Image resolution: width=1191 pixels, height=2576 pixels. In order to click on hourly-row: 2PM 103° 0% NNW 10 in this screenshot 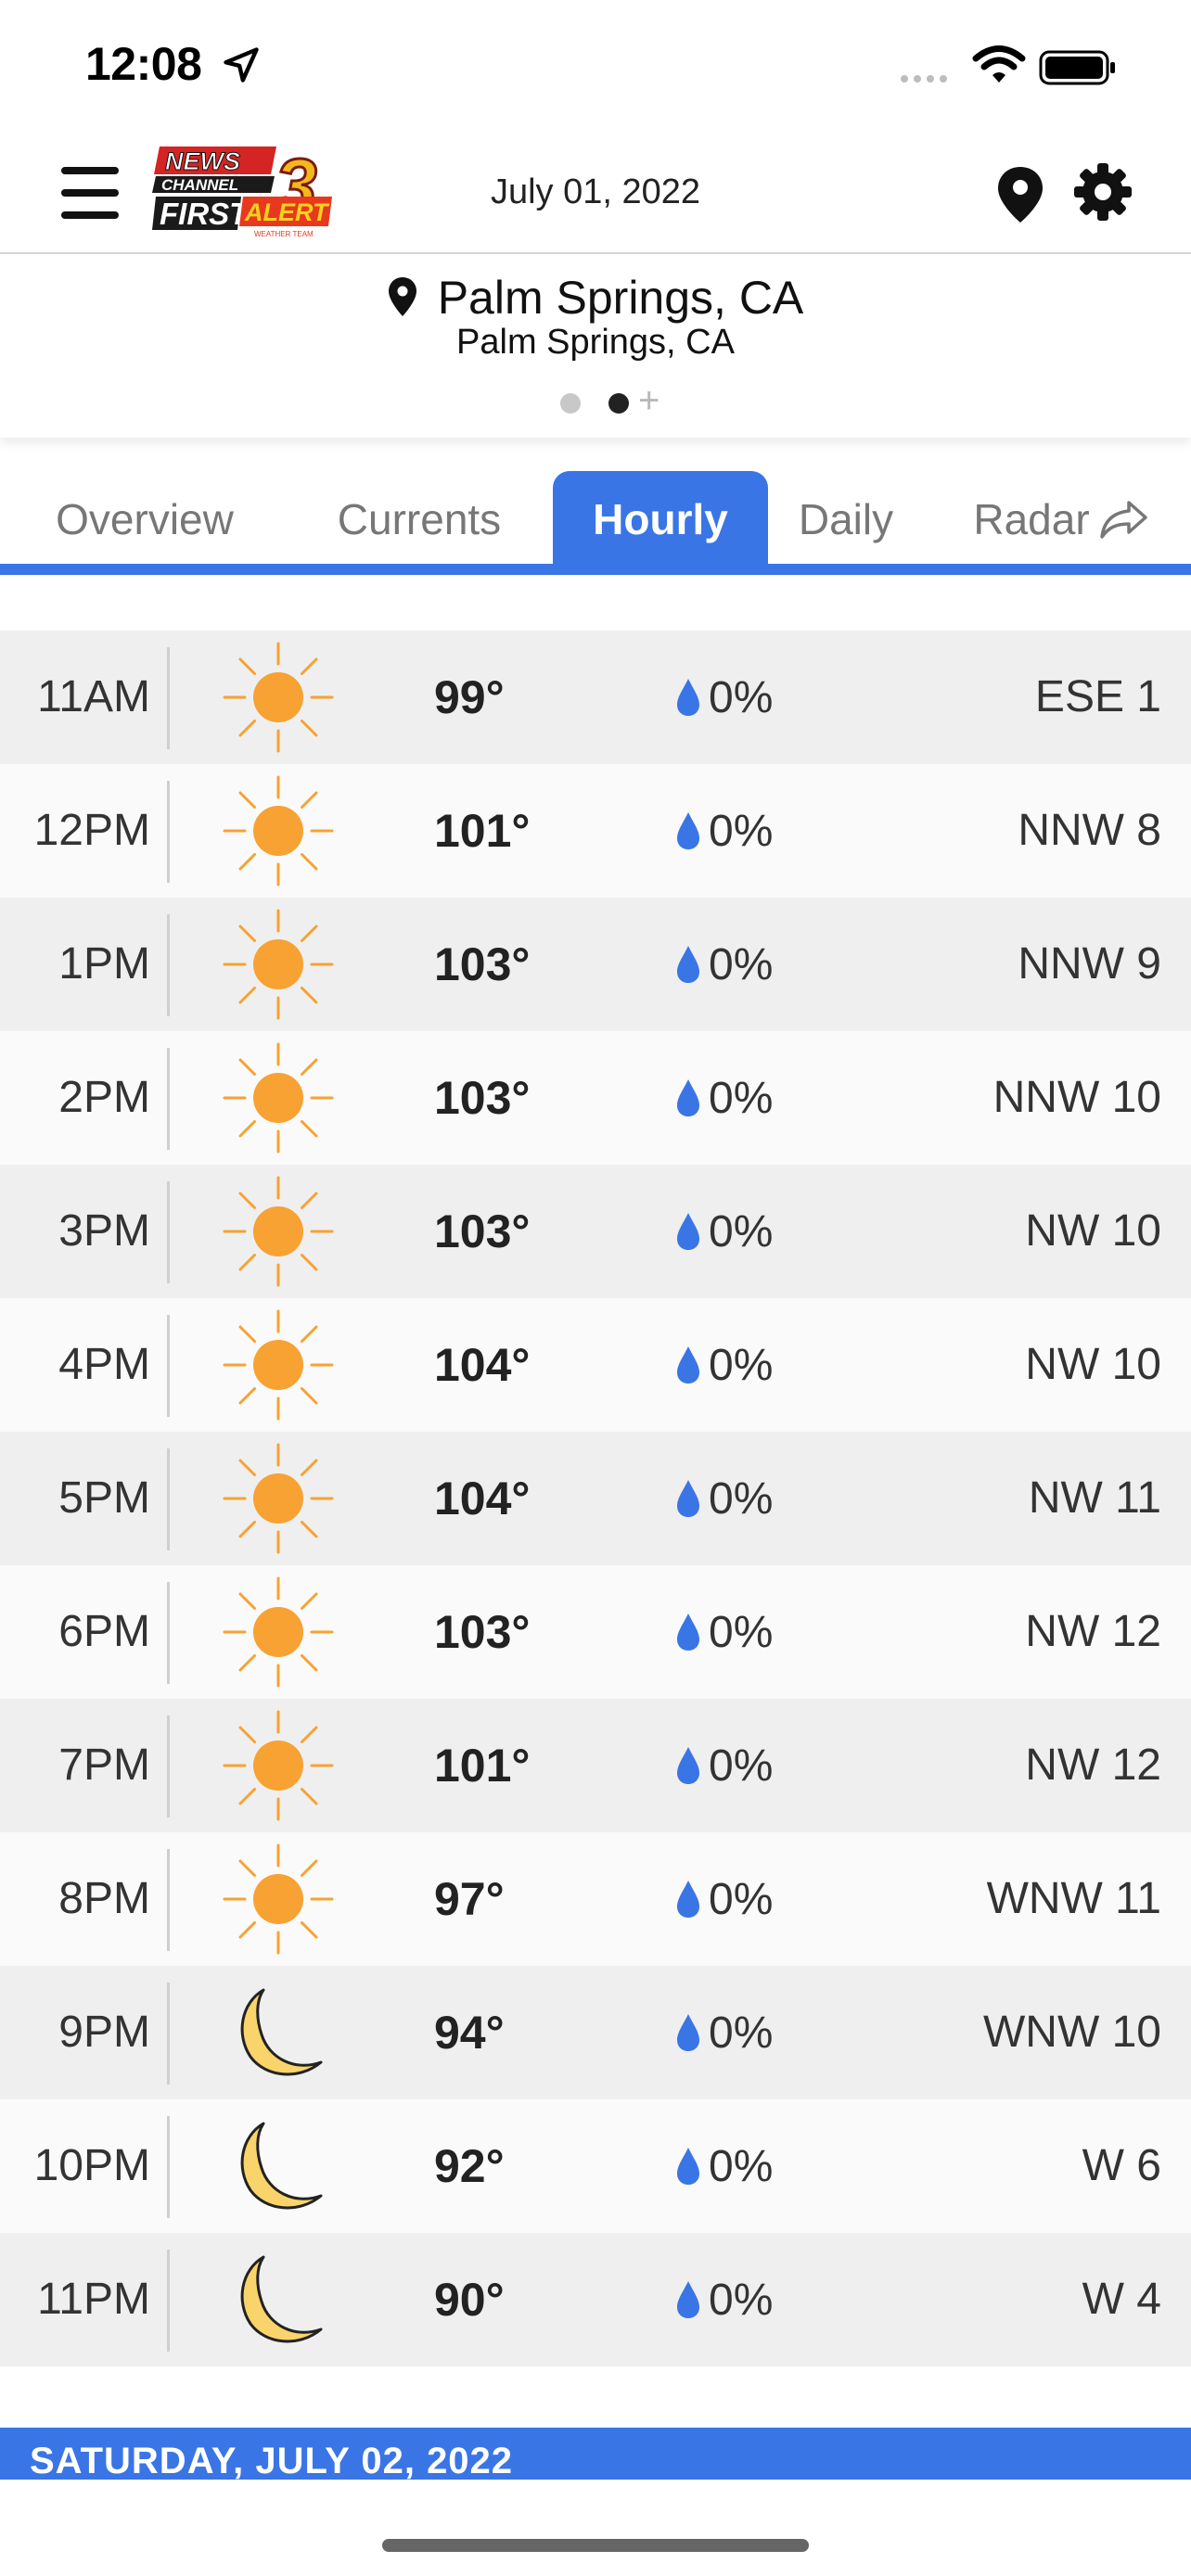, I will do `click(595, 1098)`.